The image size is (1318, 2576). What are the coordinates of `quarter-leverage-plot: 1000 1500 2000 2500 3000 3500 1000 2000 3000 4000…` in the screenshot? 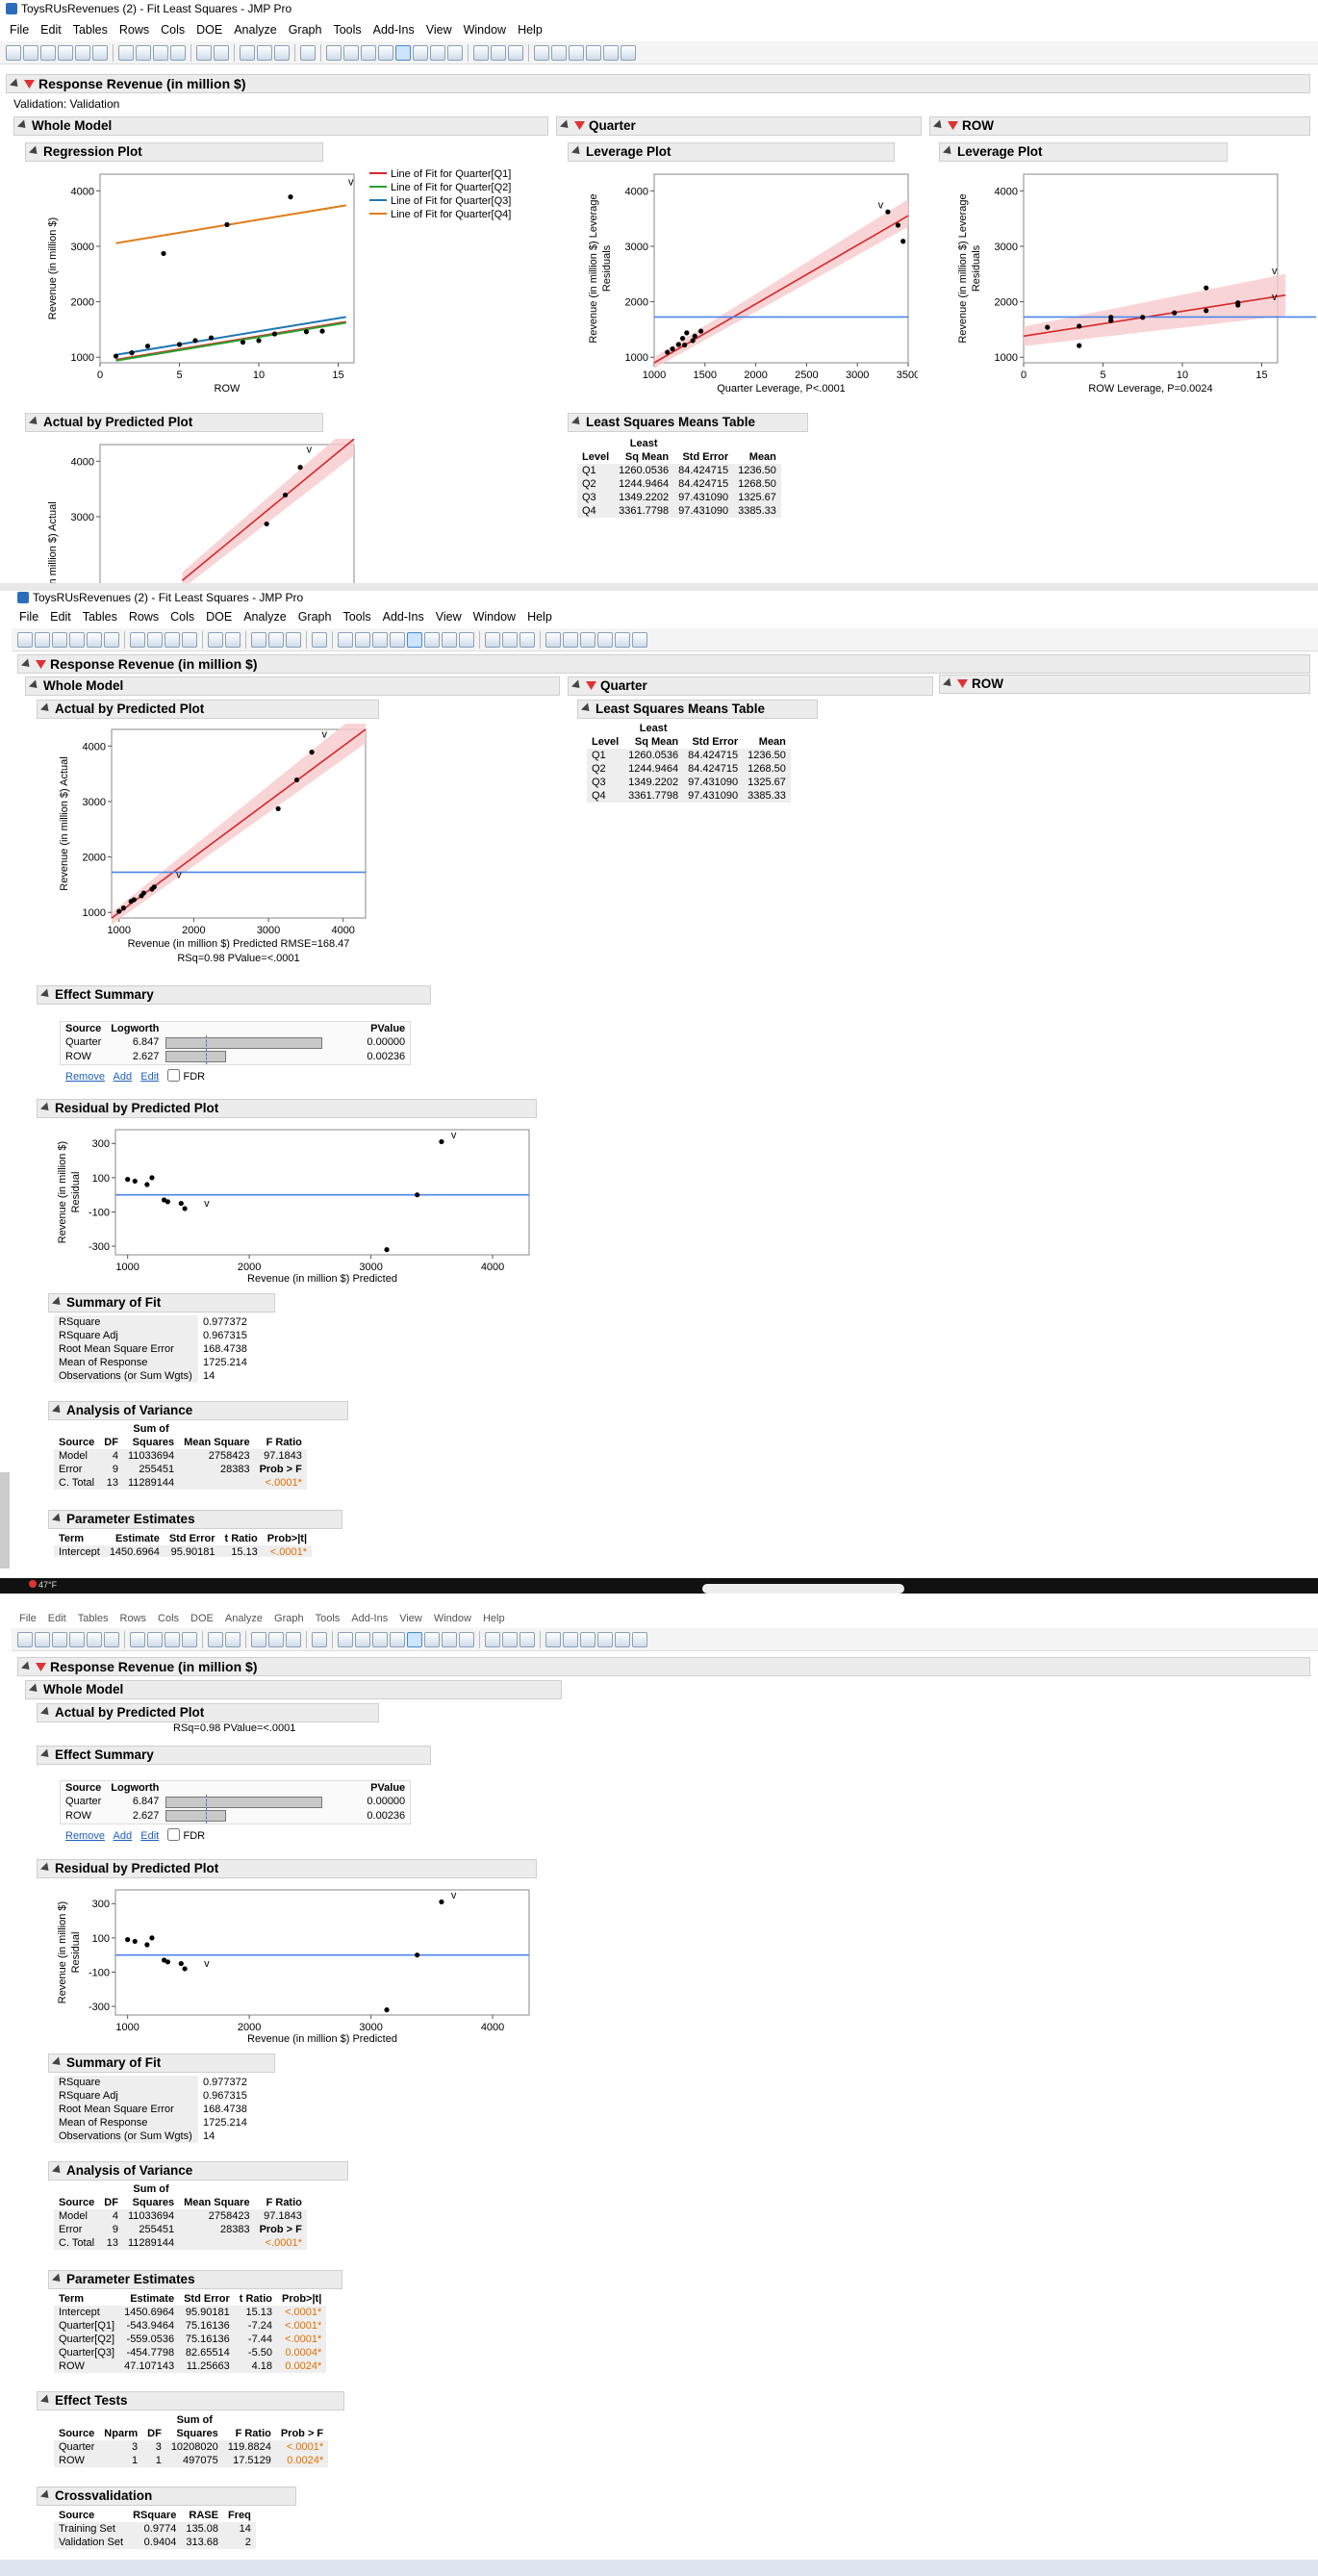 It's located at (749, 288).